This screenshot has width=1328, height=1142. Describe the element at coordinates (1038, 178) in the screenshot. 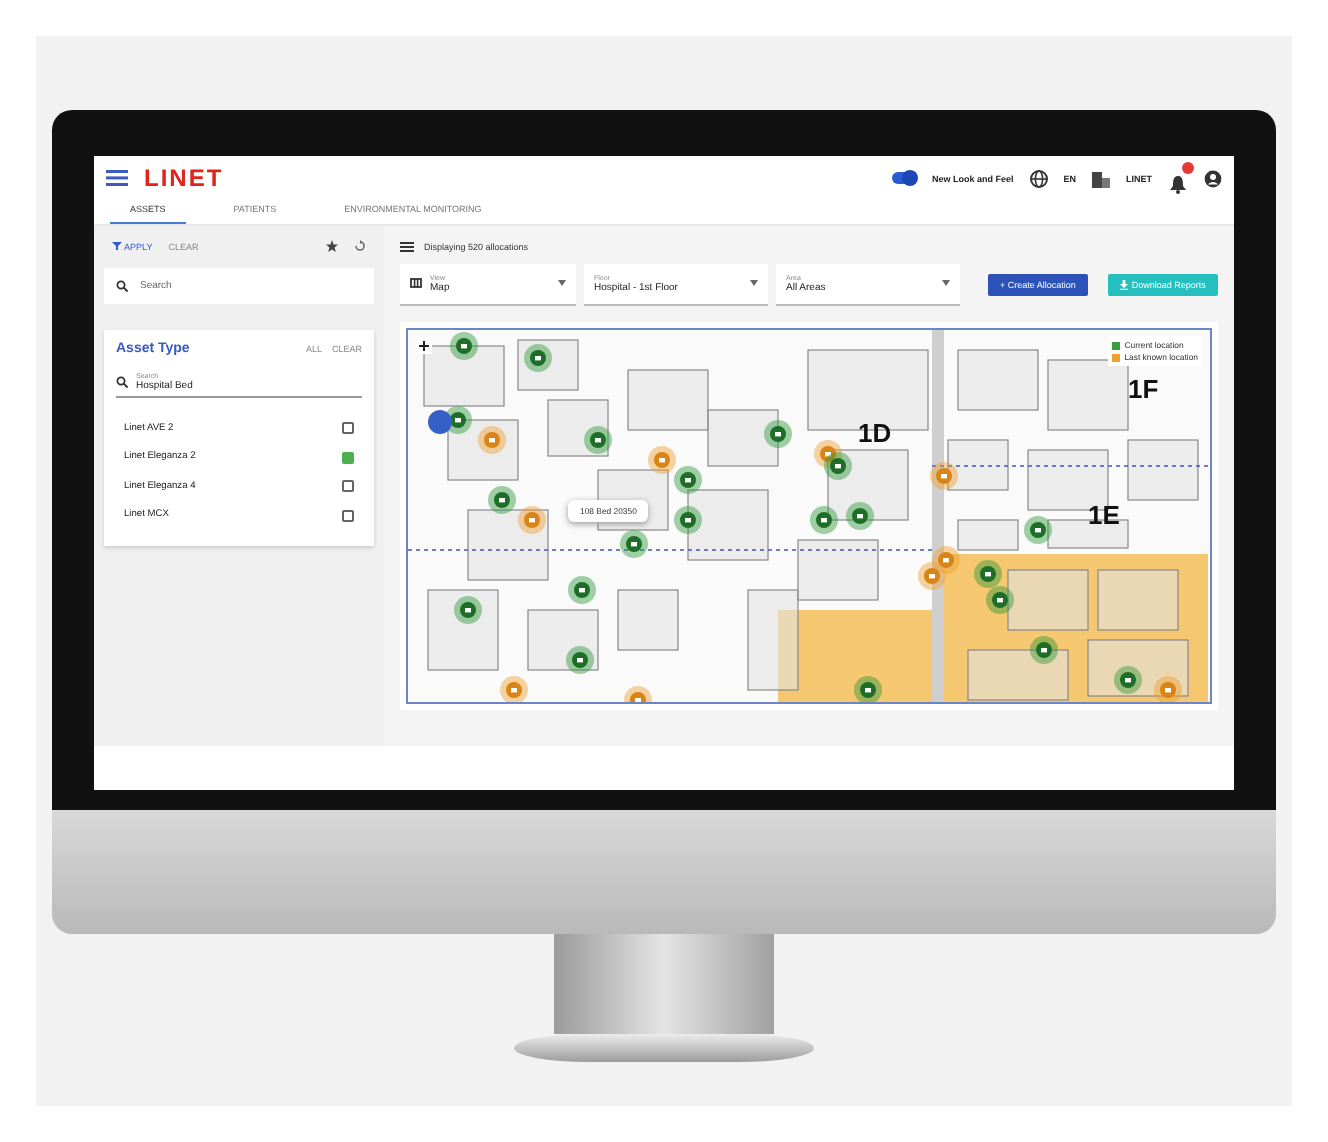

I see `globe-icon` at that location.